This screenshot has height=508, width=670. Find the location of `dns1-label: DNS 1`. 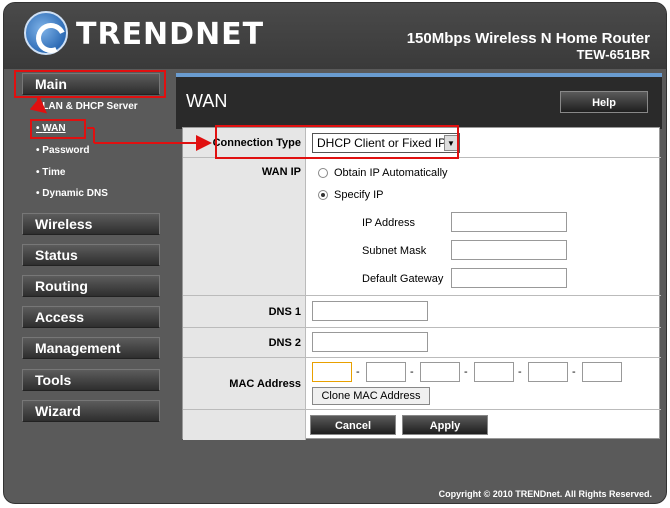

dns1-label: DNS 1 is located at coordinates (244, 312).